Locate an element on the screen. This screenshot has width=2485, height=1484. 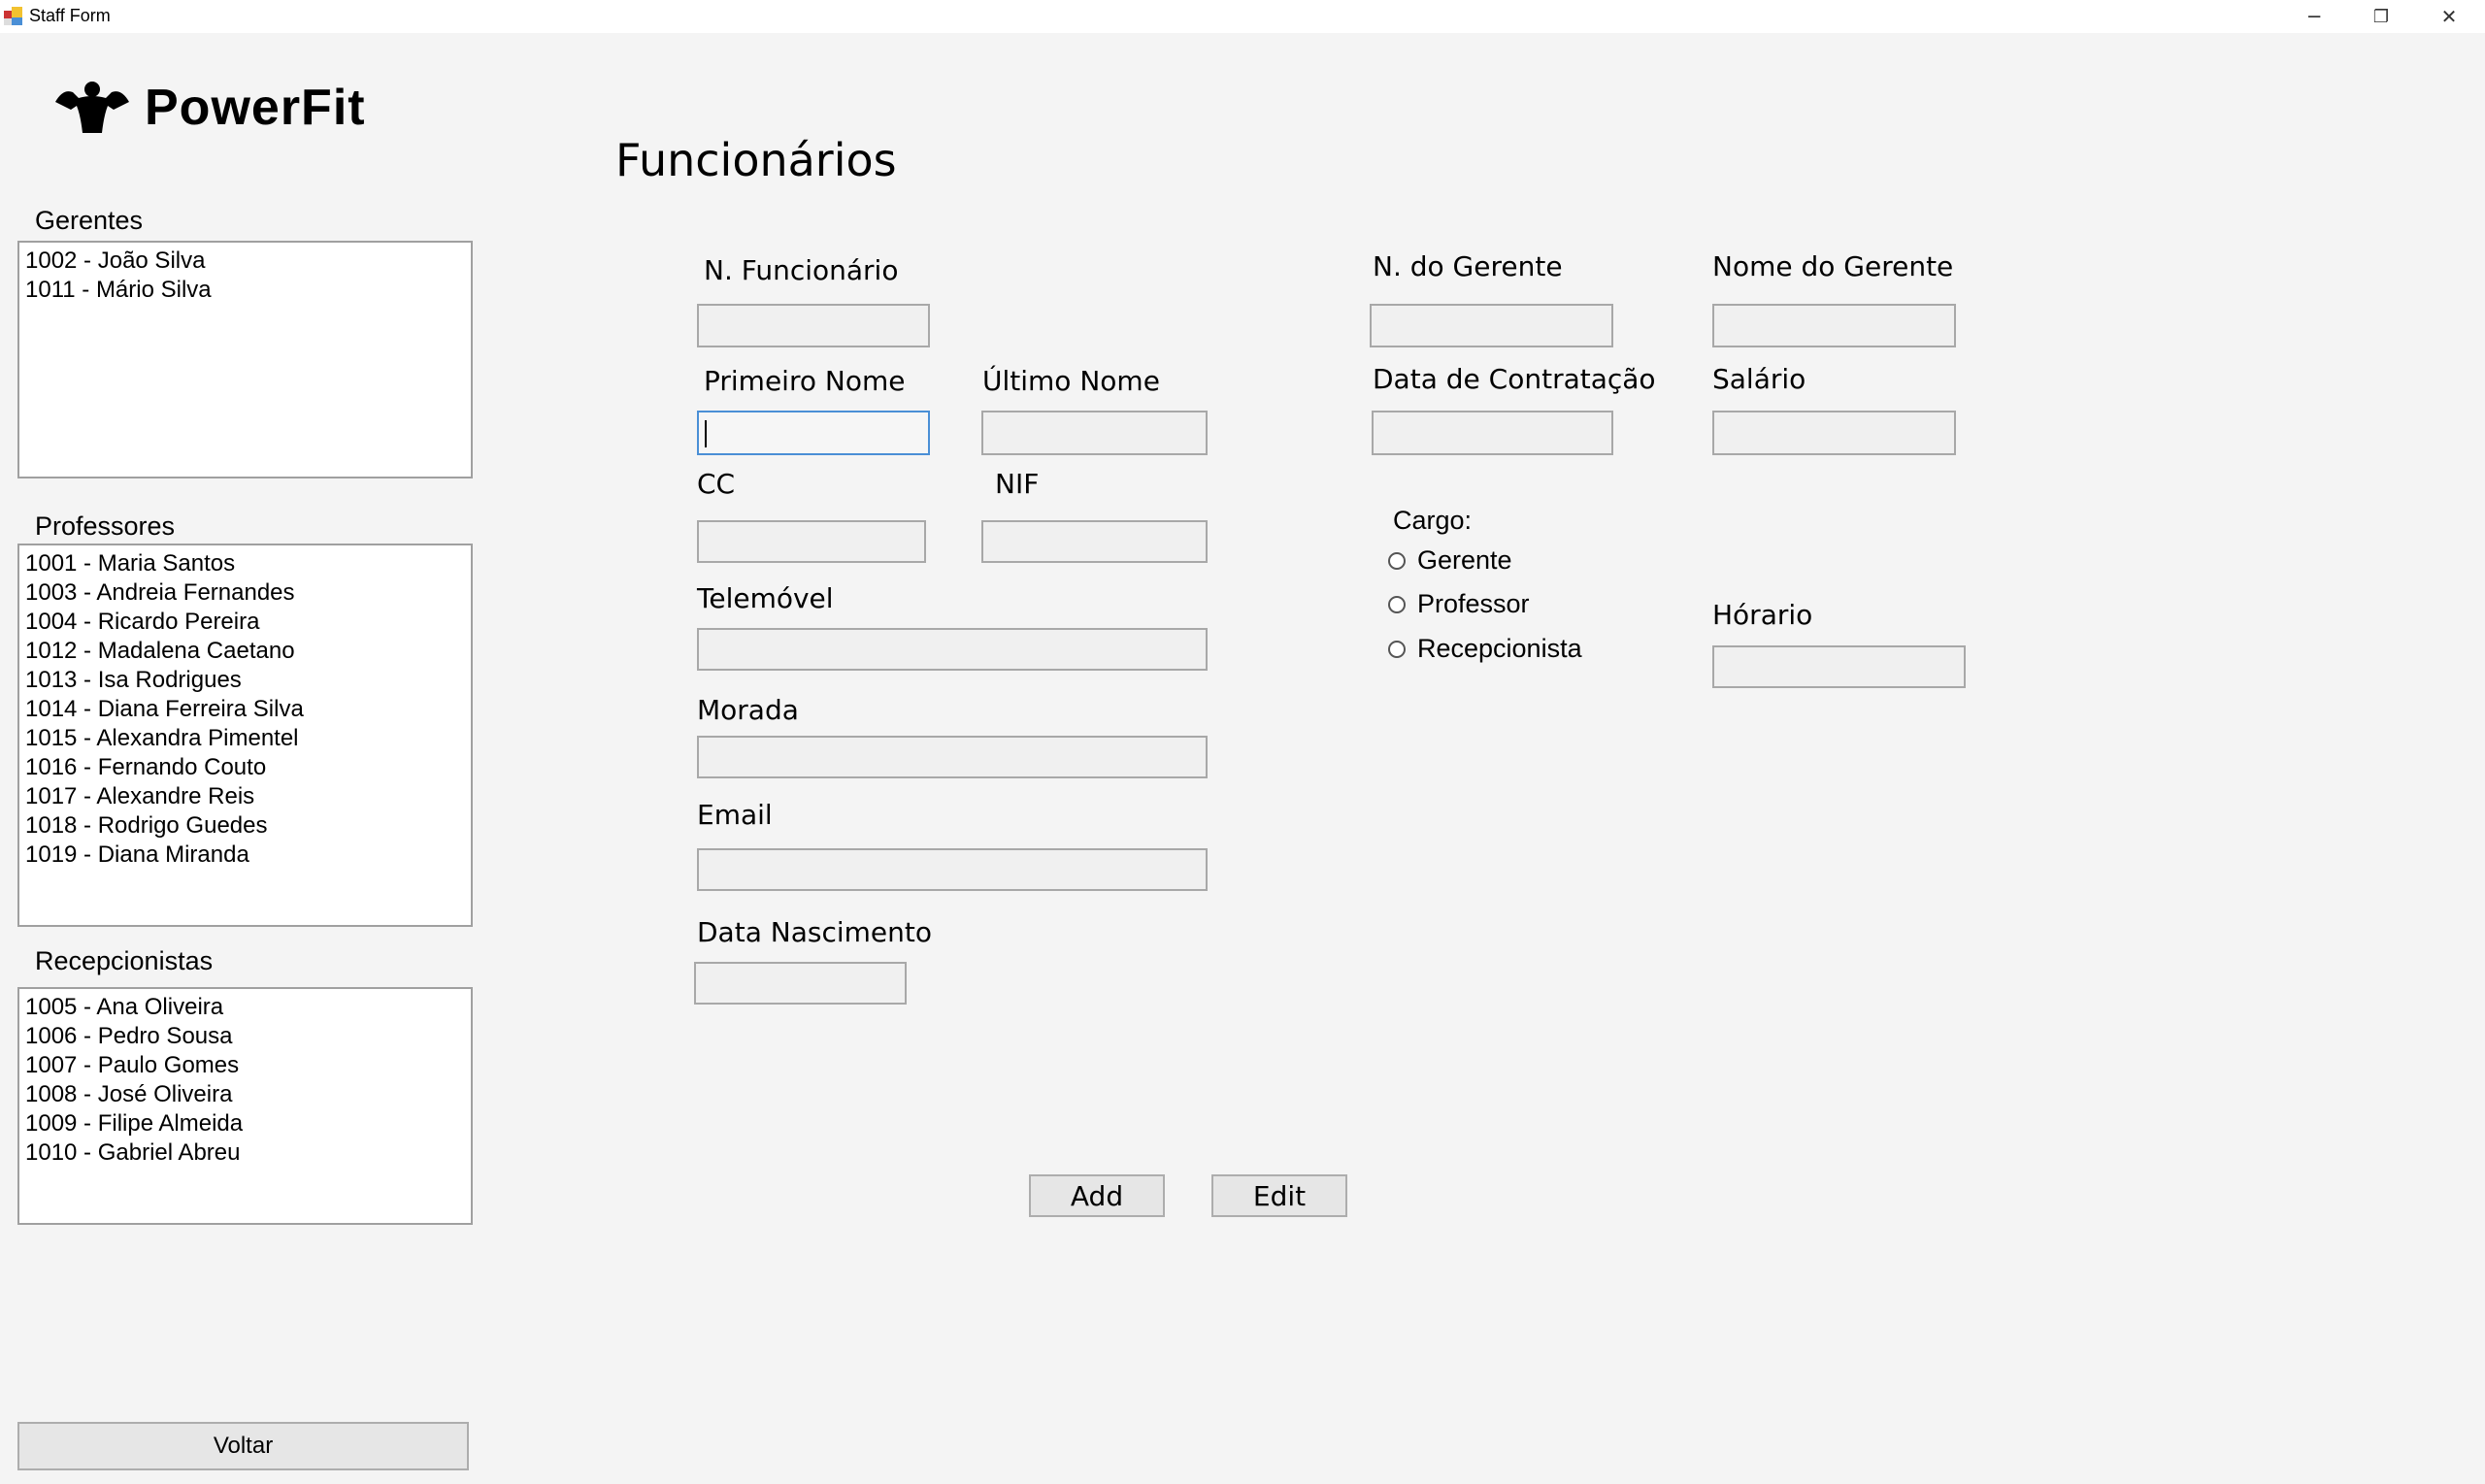
list-item: 1001 - Maria Santos is located at coordinates (245, 563).